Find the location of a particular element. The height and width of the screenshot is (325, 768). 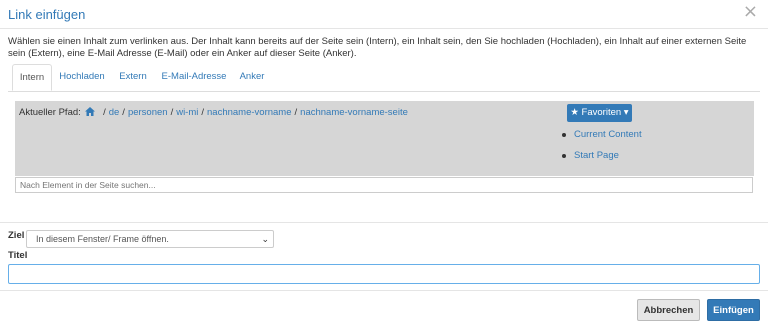

path-segment-wi-mi: wi-mi is located at coordinates (187, 112).